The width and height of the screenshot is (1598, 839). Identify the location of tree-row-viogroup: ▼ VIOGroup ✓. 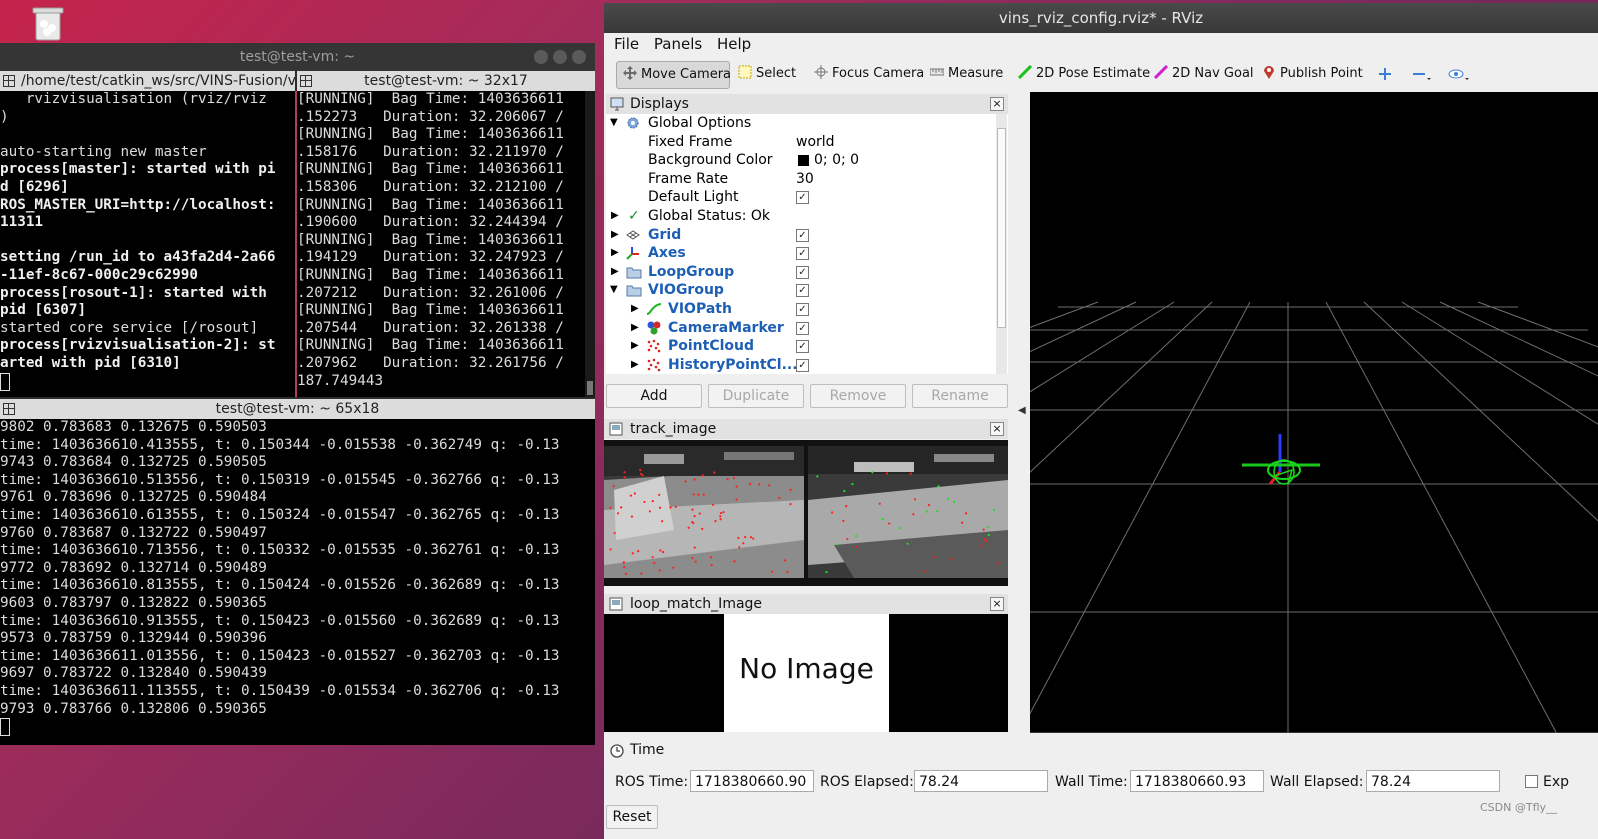
(801, 290).